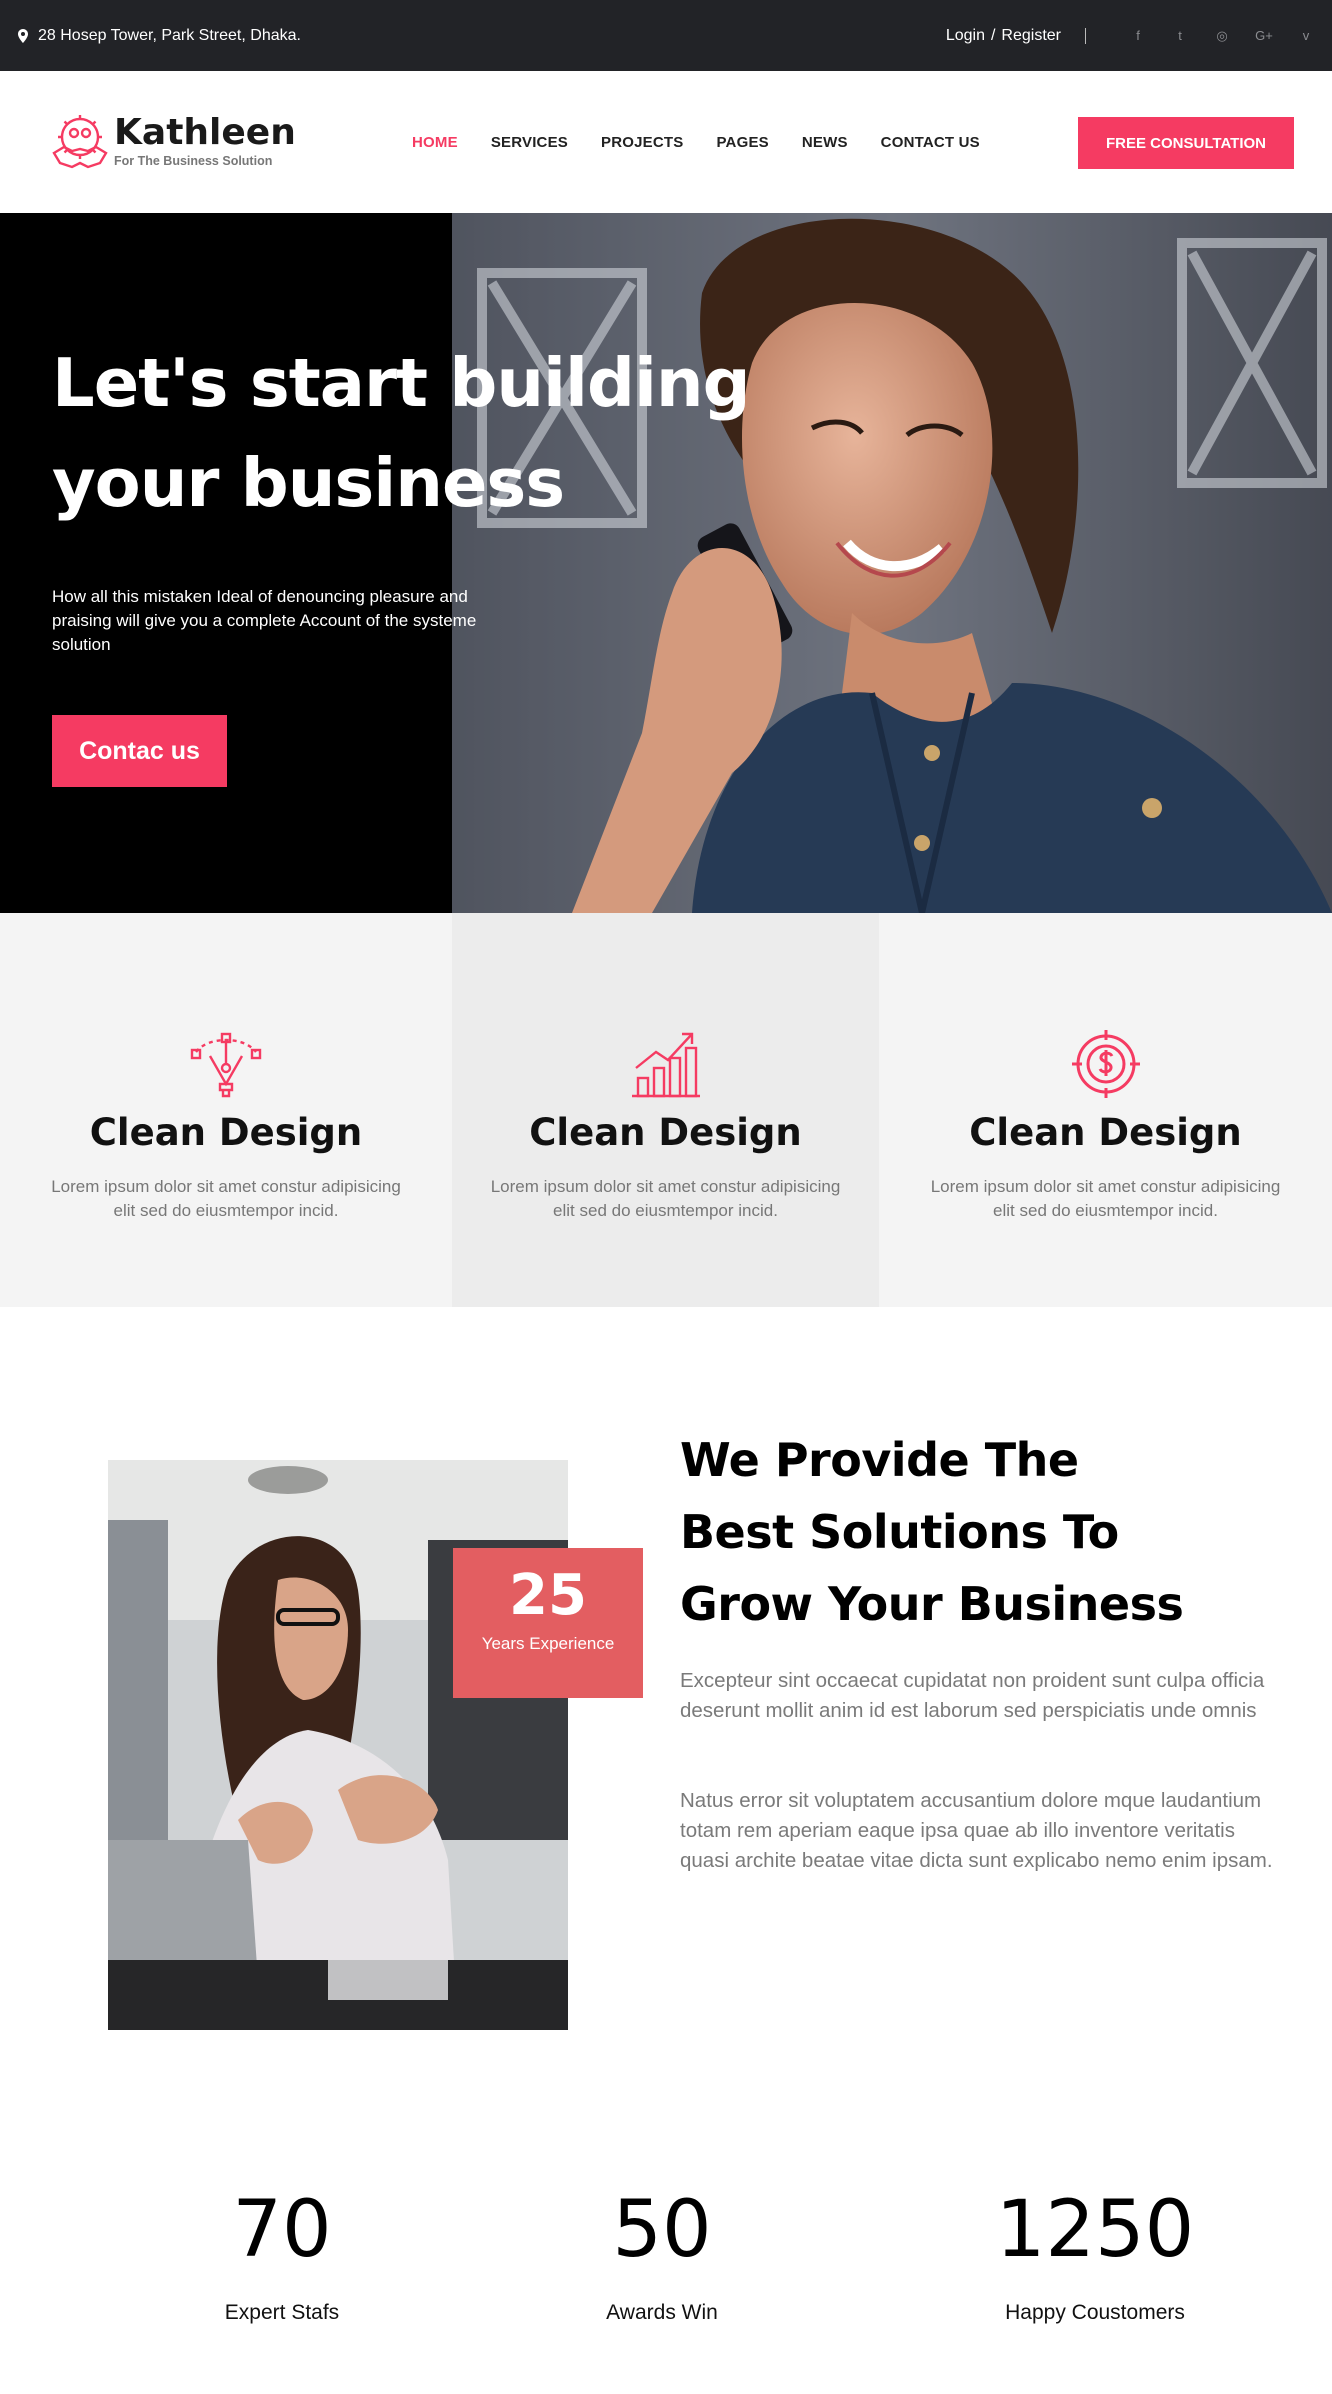  I want to click on handshake-gear-logo-icon, so click(80, 142).